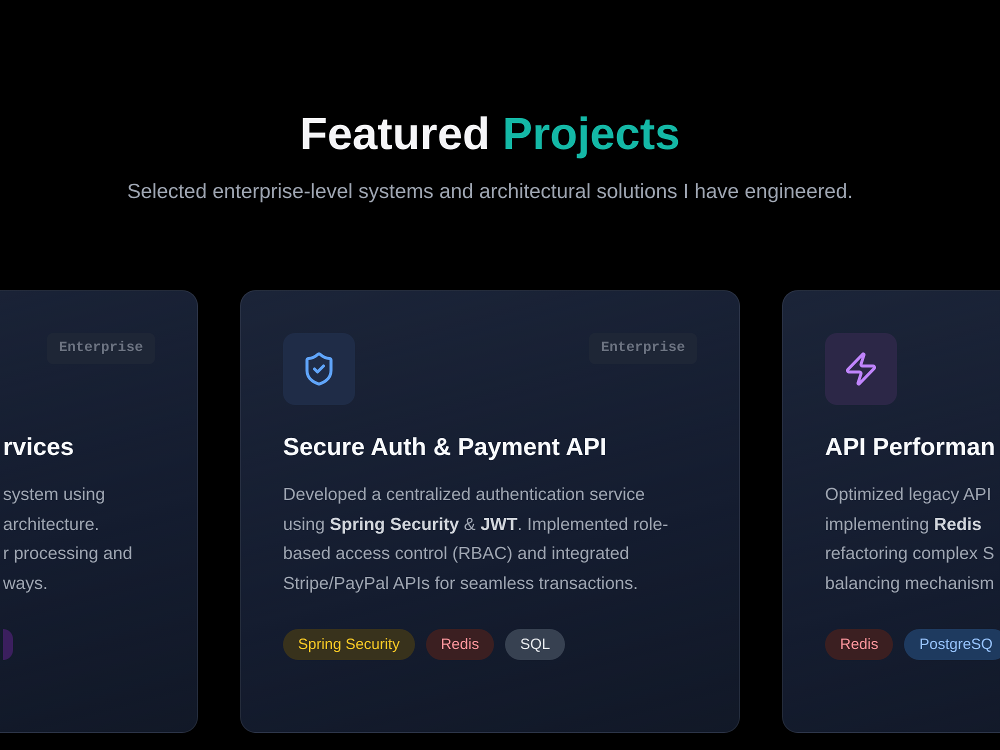  Describe the element at coordinates (490, 134) in the screenshot. I see `section-heading: Featured Projects` at that location.